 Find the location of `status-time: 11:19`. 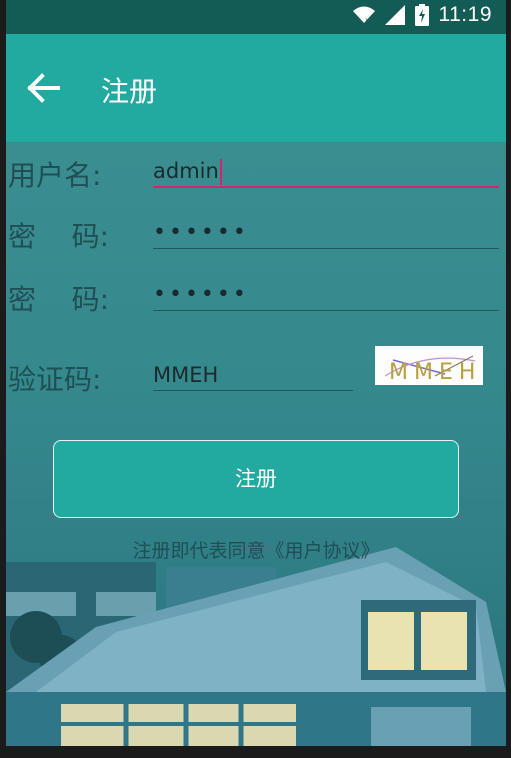

status-time: 11:19 is located at coordinates (465, 14).